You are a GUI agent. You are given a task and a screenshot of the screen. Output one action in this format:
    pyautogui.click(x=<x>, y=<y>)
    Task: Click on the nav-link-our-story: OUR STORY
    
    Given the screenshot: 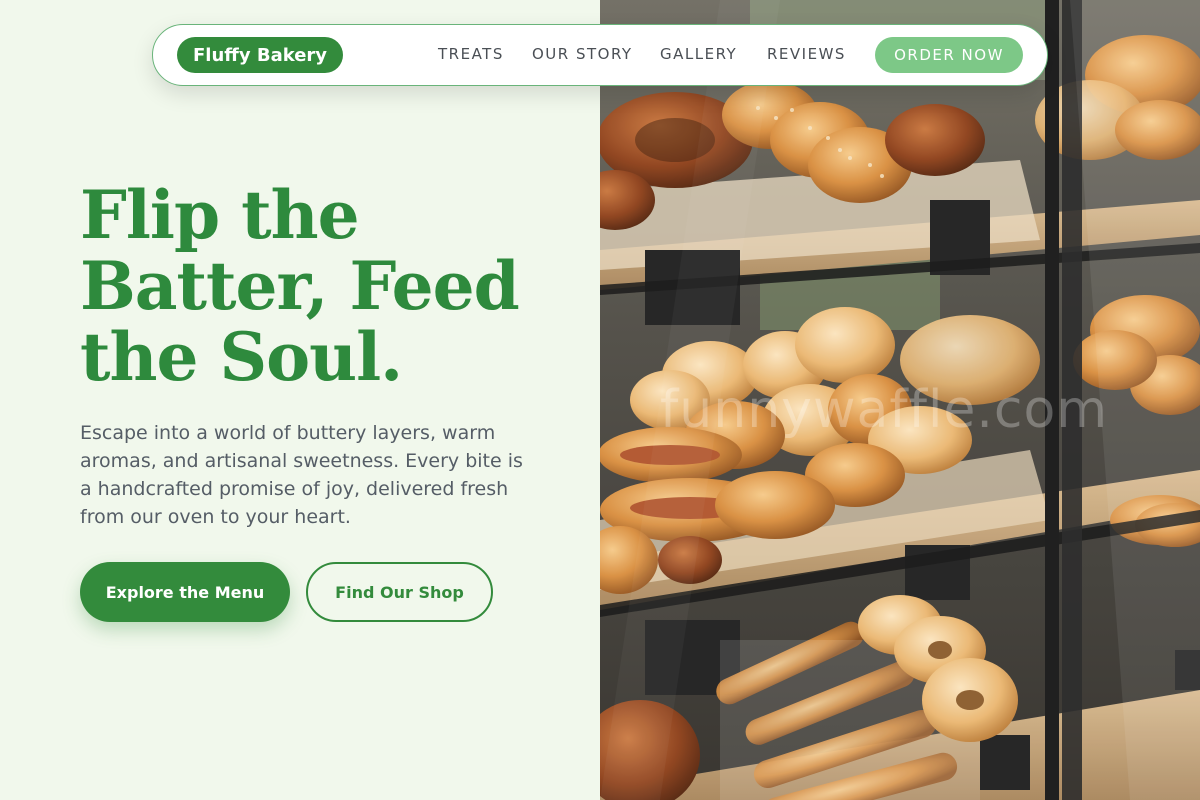 What is the action you would take?
    pyautogui.click(x=582, y=54)
    